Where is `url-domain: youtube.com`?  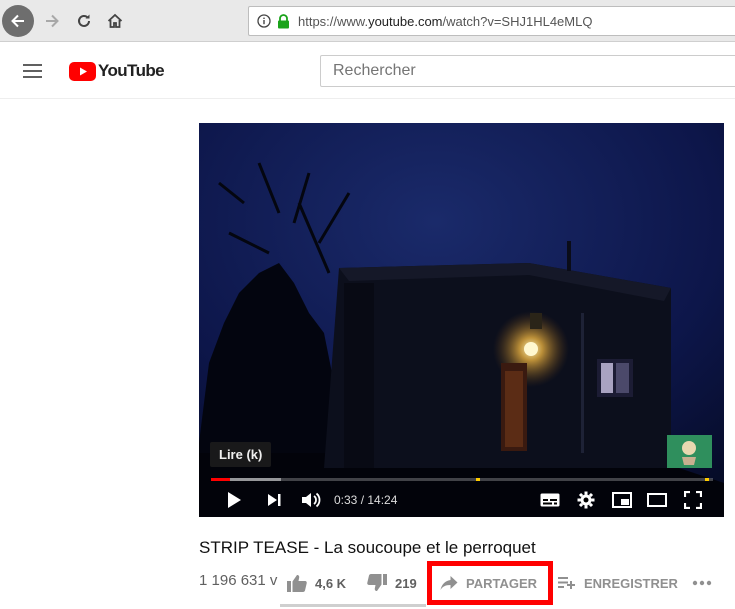 url-domain: youtube.com is located at coordinates (405, 21).